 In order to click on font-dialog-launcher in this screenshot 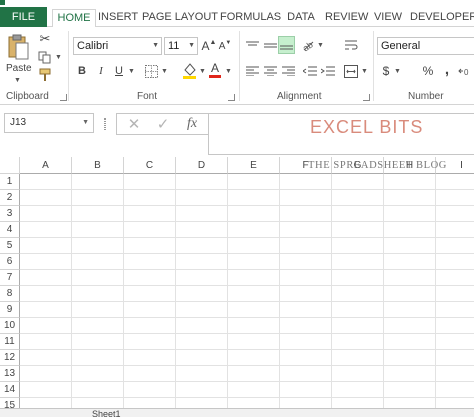, I will do `click(231, 97)`.